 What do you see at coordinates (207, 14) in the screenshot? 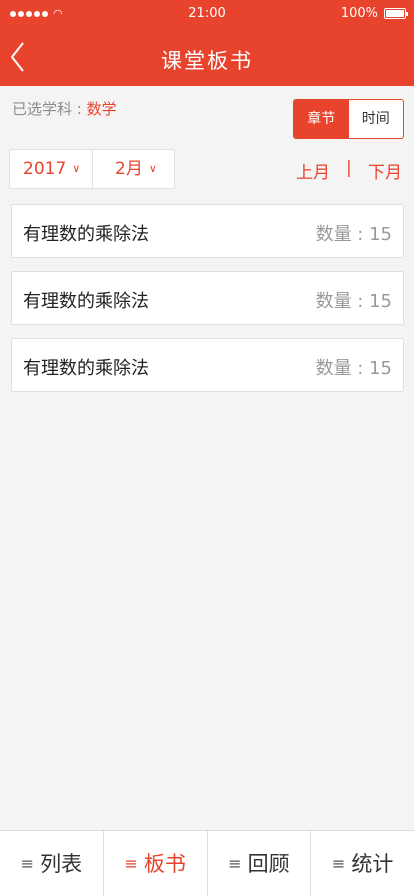
I see `status-bar: ◠ 21:00 100%` at bounding box center [207, 14].